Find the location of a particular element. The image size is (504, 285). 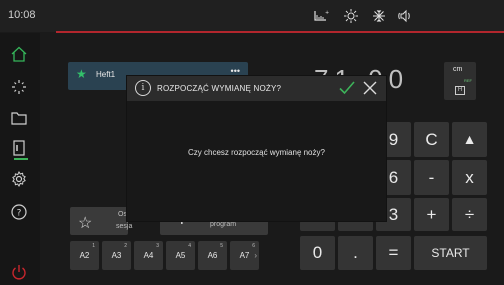

quick-button-index: 1 is located at coordinates (93, 246).